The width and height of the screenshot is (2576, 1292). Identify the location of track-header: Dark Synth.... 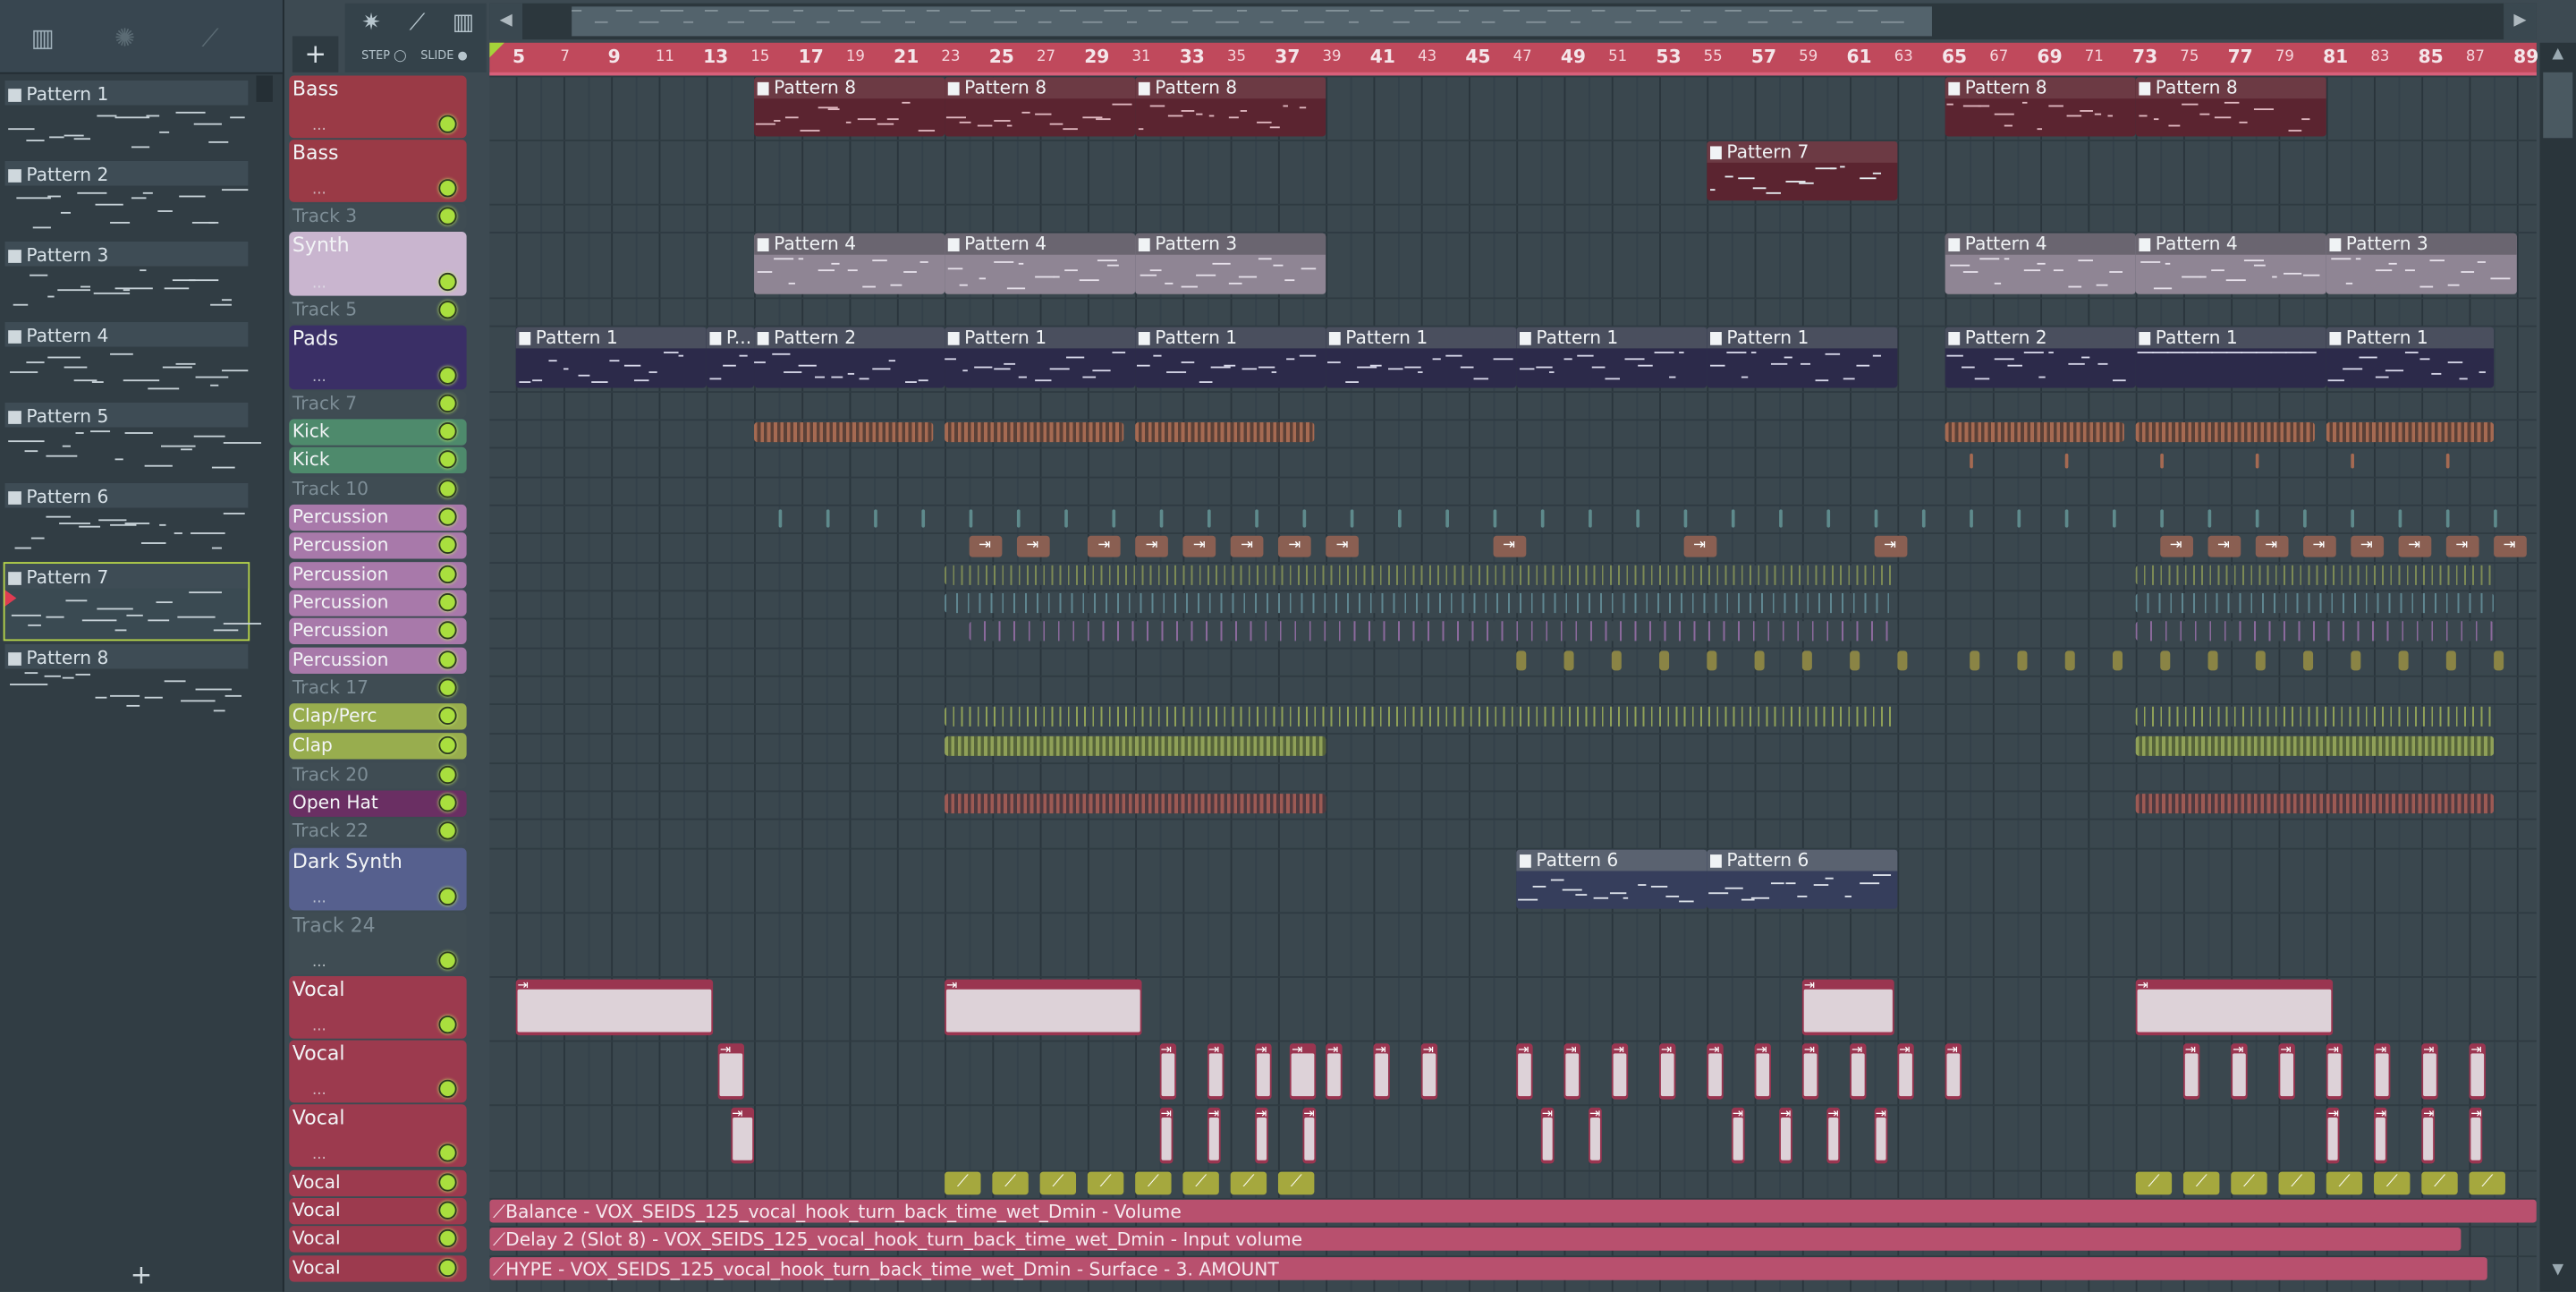
(378, 879).